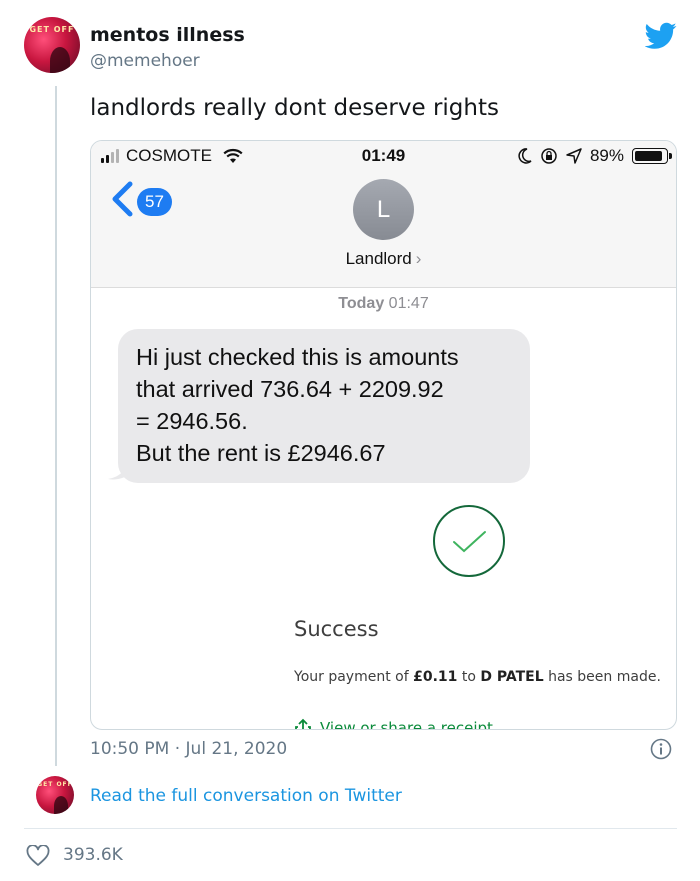  Describe the element at coordinates (361, 303) in the screenshot. I see `message-day: Today` at that location.